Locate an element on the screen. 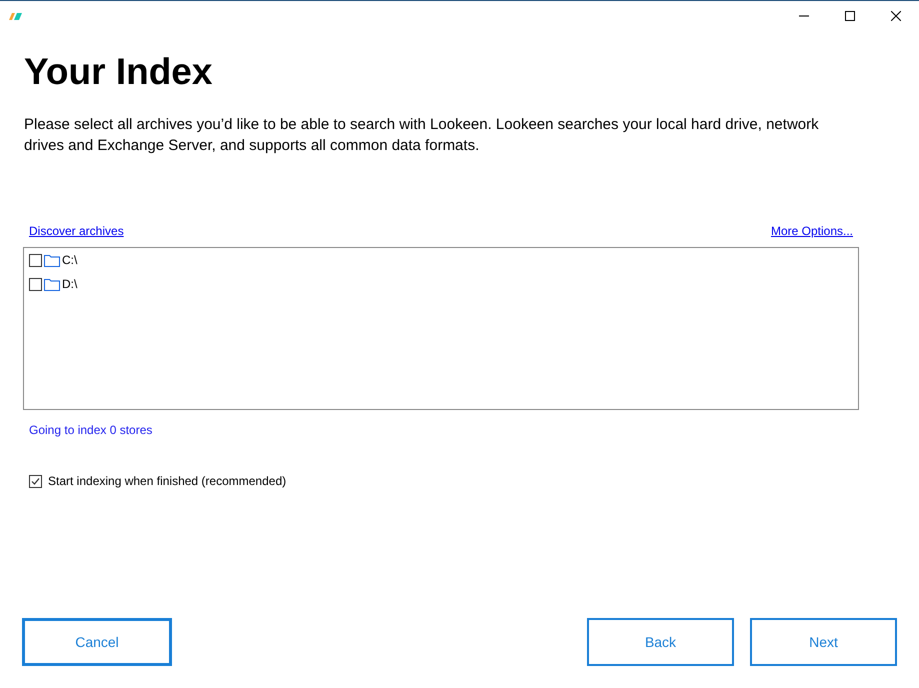 Image resolution: width=919 pixels, height=688 pixels. app-logo-icon is located at coordinates (16, 16).